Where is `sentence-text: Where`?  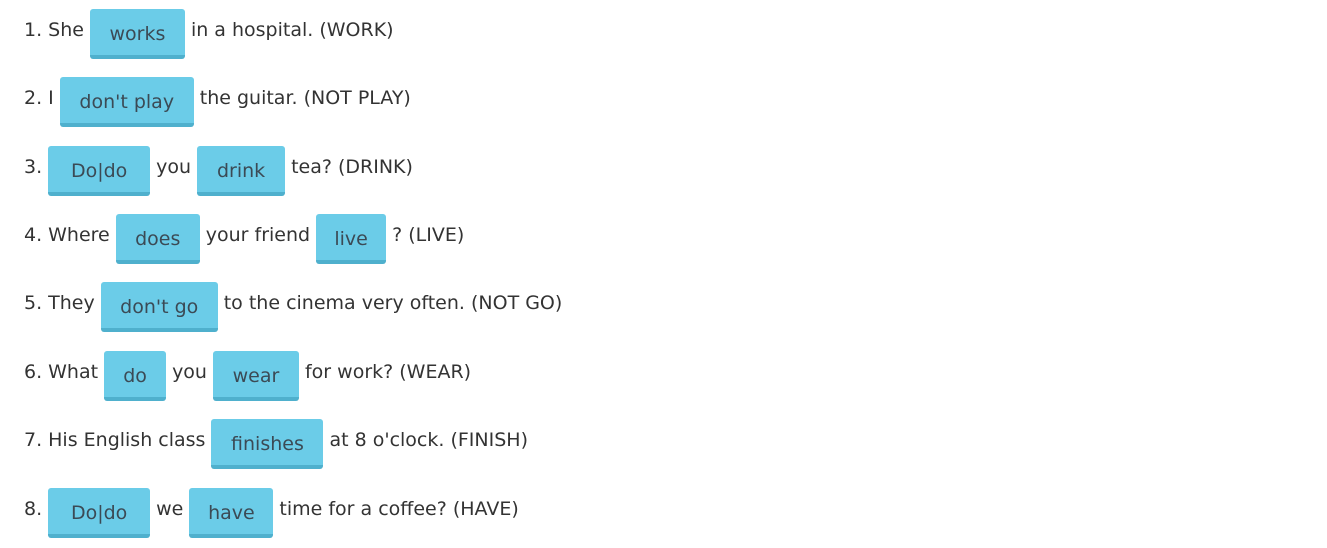
sentence-text: Where is located at coordinates (79, 235).